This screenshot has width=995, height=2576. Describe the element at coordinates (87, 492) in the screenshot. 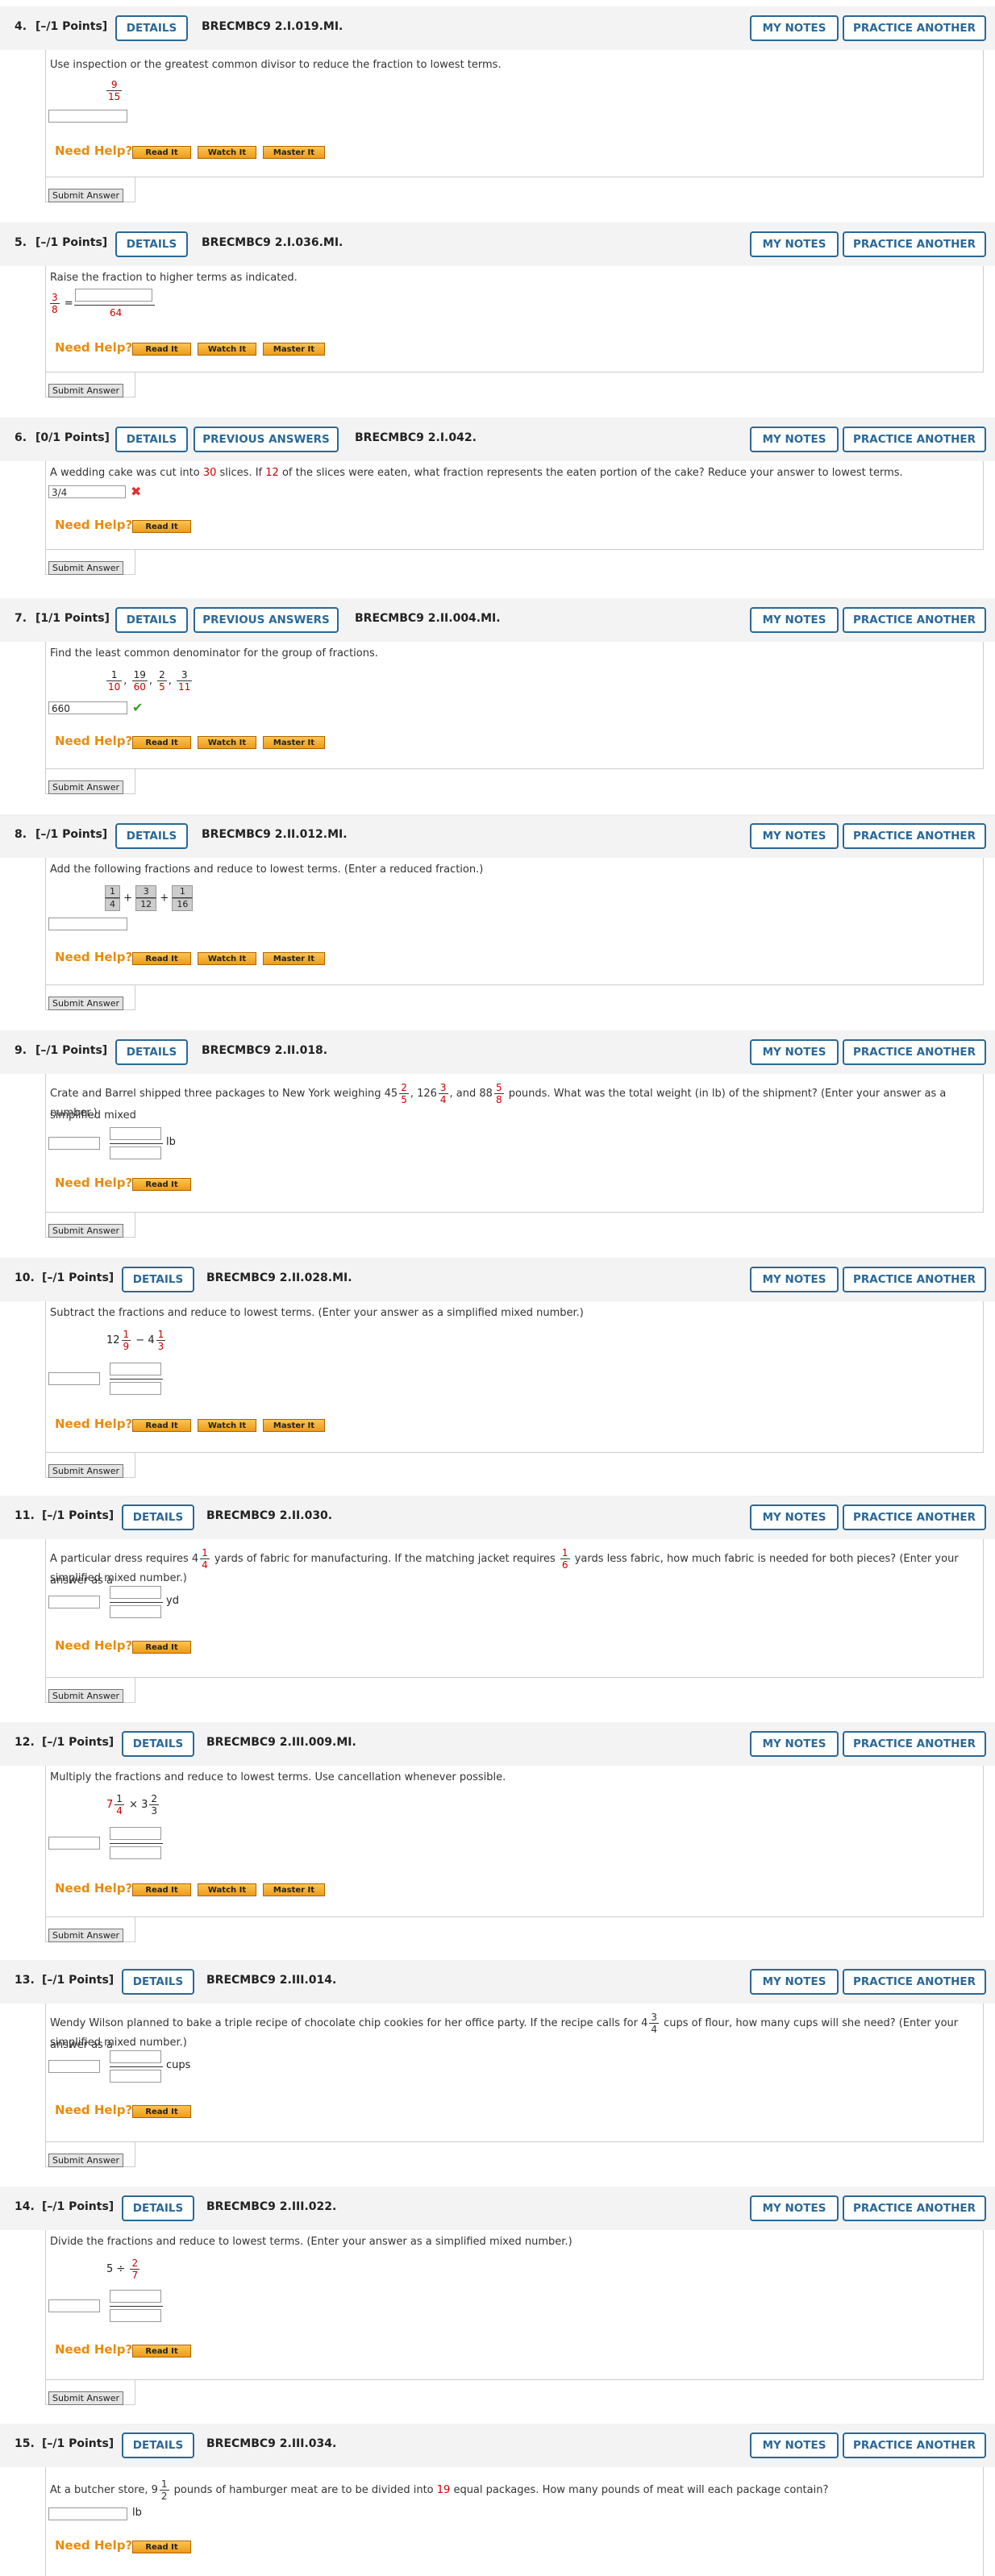

I see `answer-input: 3/4` at that location.